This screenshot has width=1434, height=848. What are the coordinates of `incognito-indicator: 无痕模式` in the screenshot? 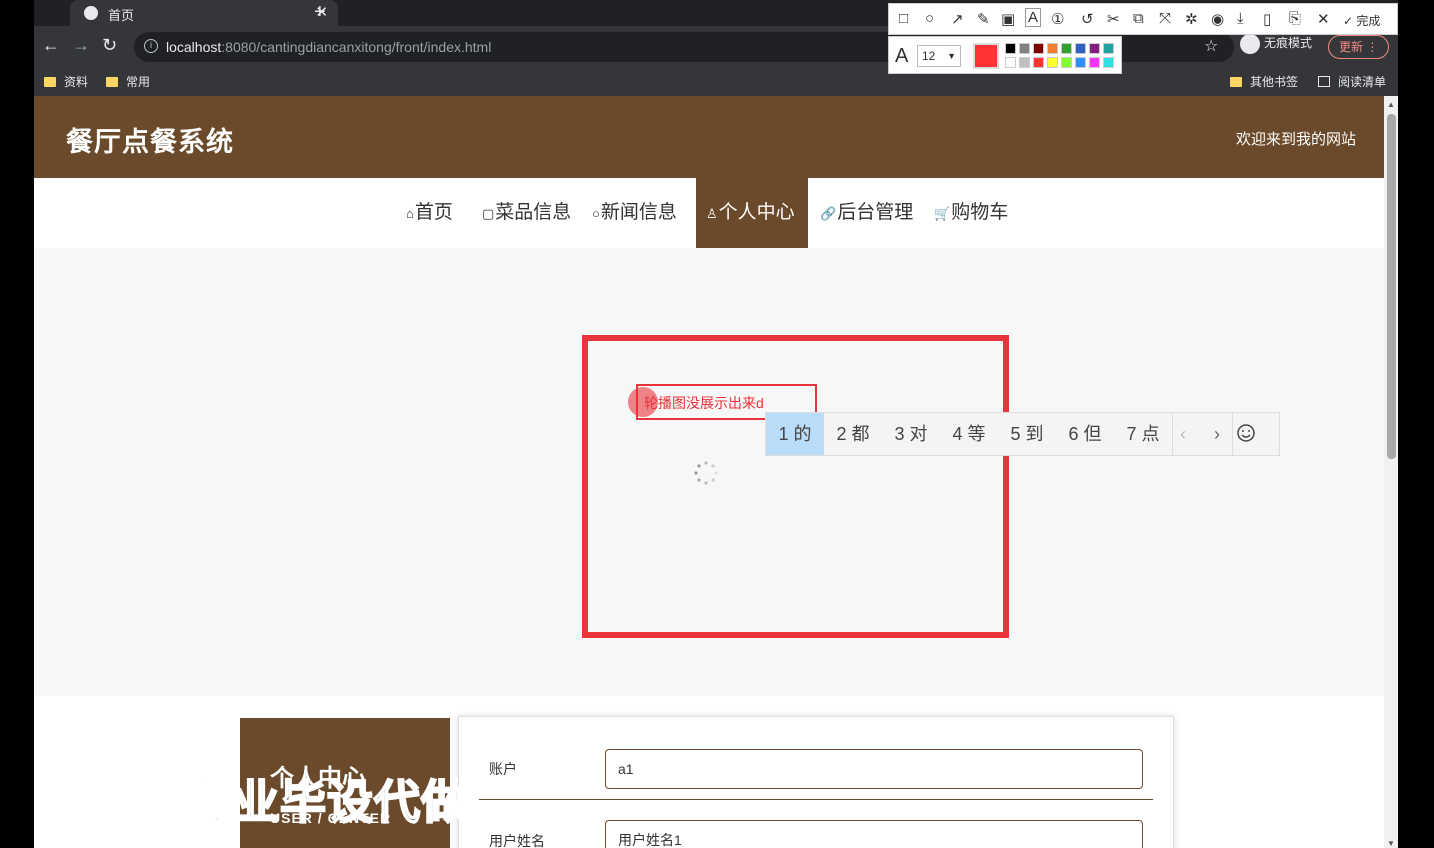 It's located at (1276, 44).